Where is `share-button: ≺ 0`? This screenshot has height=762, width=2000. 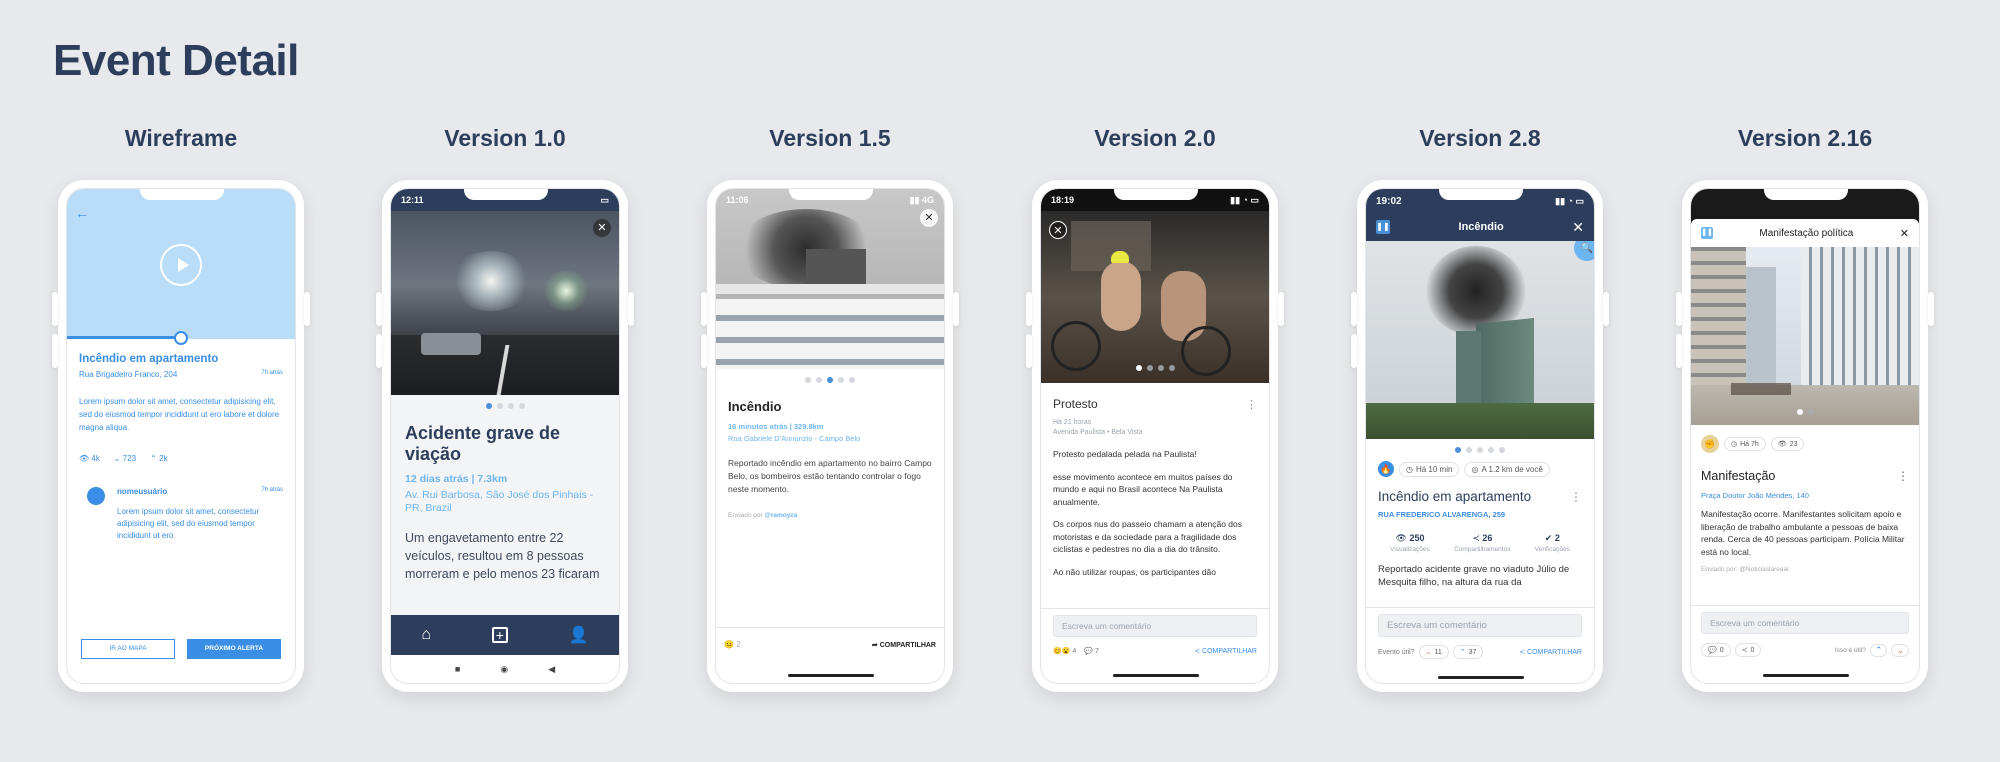
share-button: ≺ 0 is located at coordinates (1748, 650).